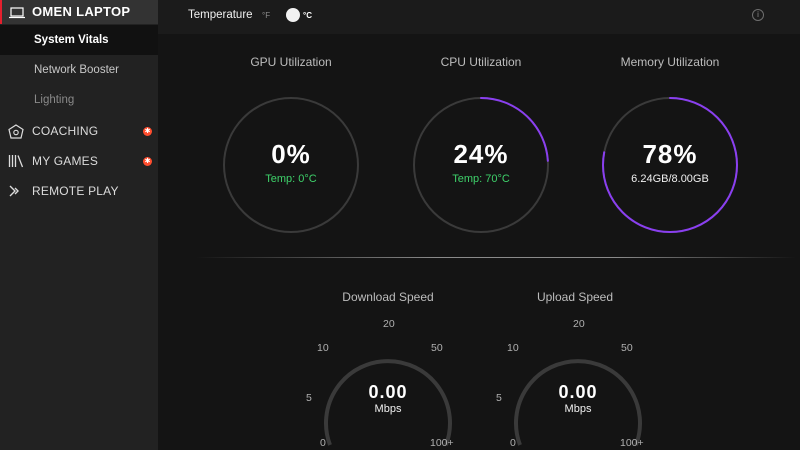  I want to click on download-speed-value: 0.00, so click(388, 392).